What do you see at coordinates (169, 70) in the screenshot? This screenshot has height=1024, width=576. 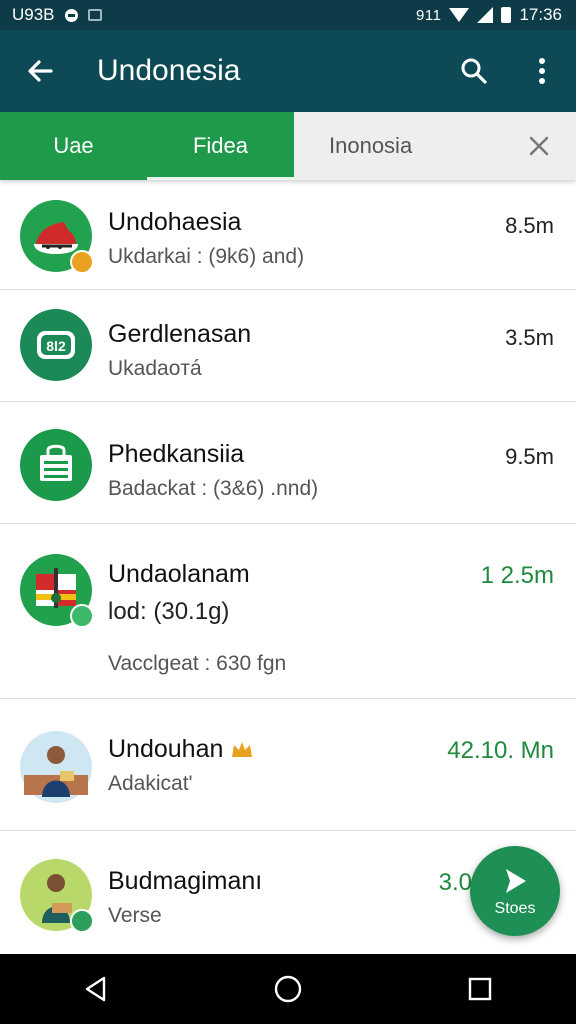 I see `page-title: Undonesia` at bounding box center [169, 70].